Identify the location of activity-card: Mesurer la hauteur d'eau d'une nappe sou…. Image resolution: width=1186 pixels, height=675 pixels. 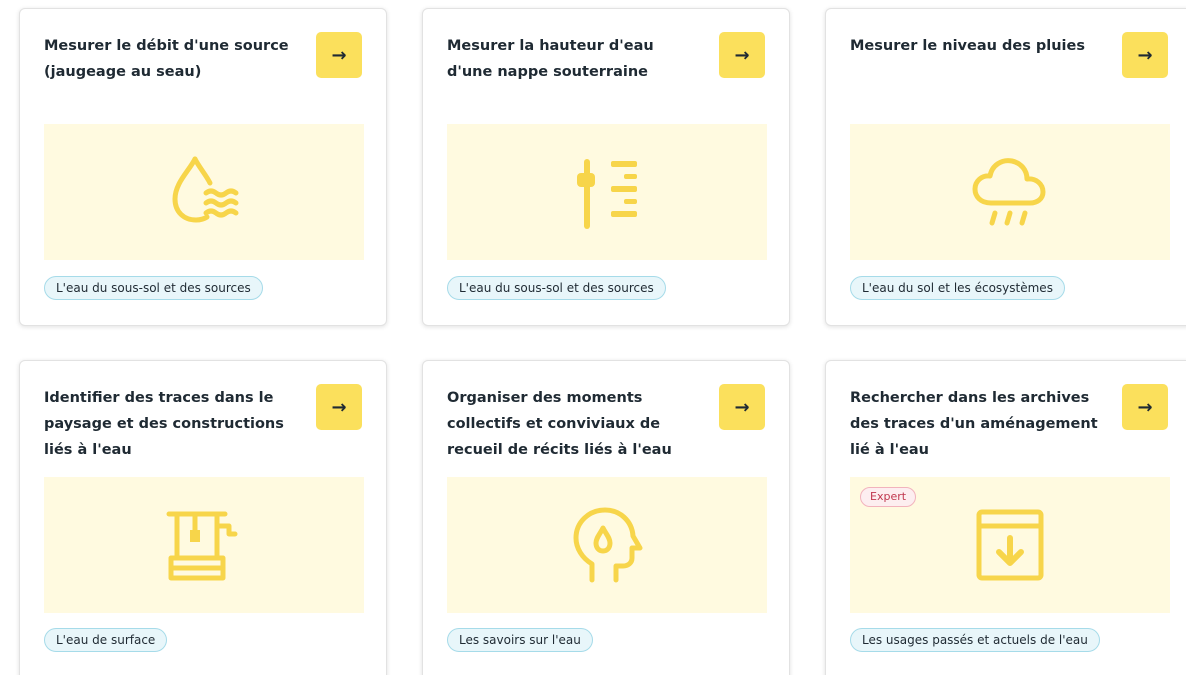
(606, 167).